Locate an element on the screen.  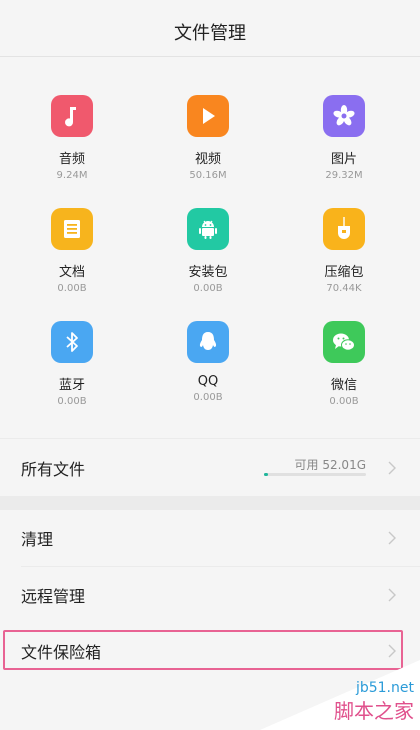
app-header: 文件管理 is located at coordinates (210, 32).